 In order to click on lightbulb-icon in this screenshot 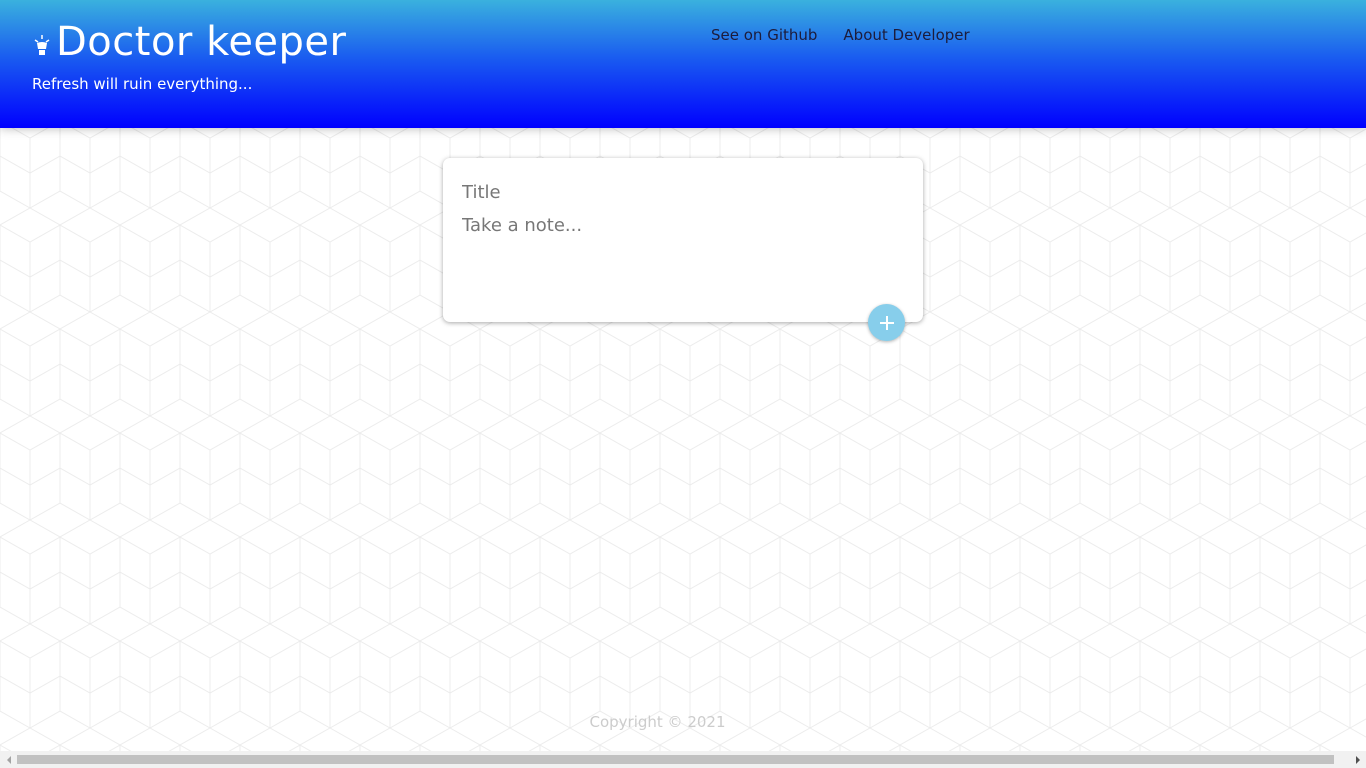, I will do `click(42, 45)`.